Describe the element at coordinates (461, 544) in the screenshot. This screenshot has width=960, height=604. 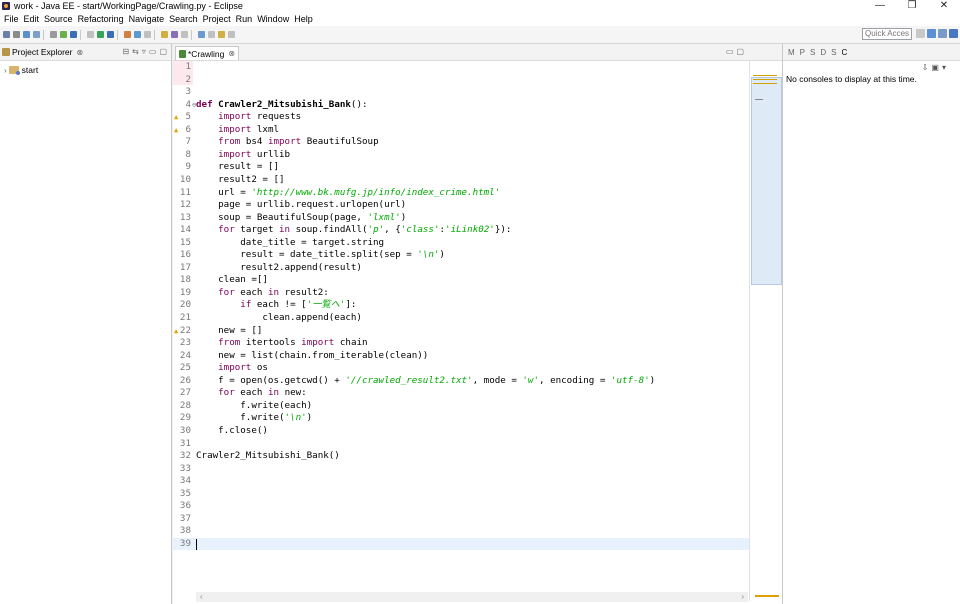
I see `code-line: 39` at that location.